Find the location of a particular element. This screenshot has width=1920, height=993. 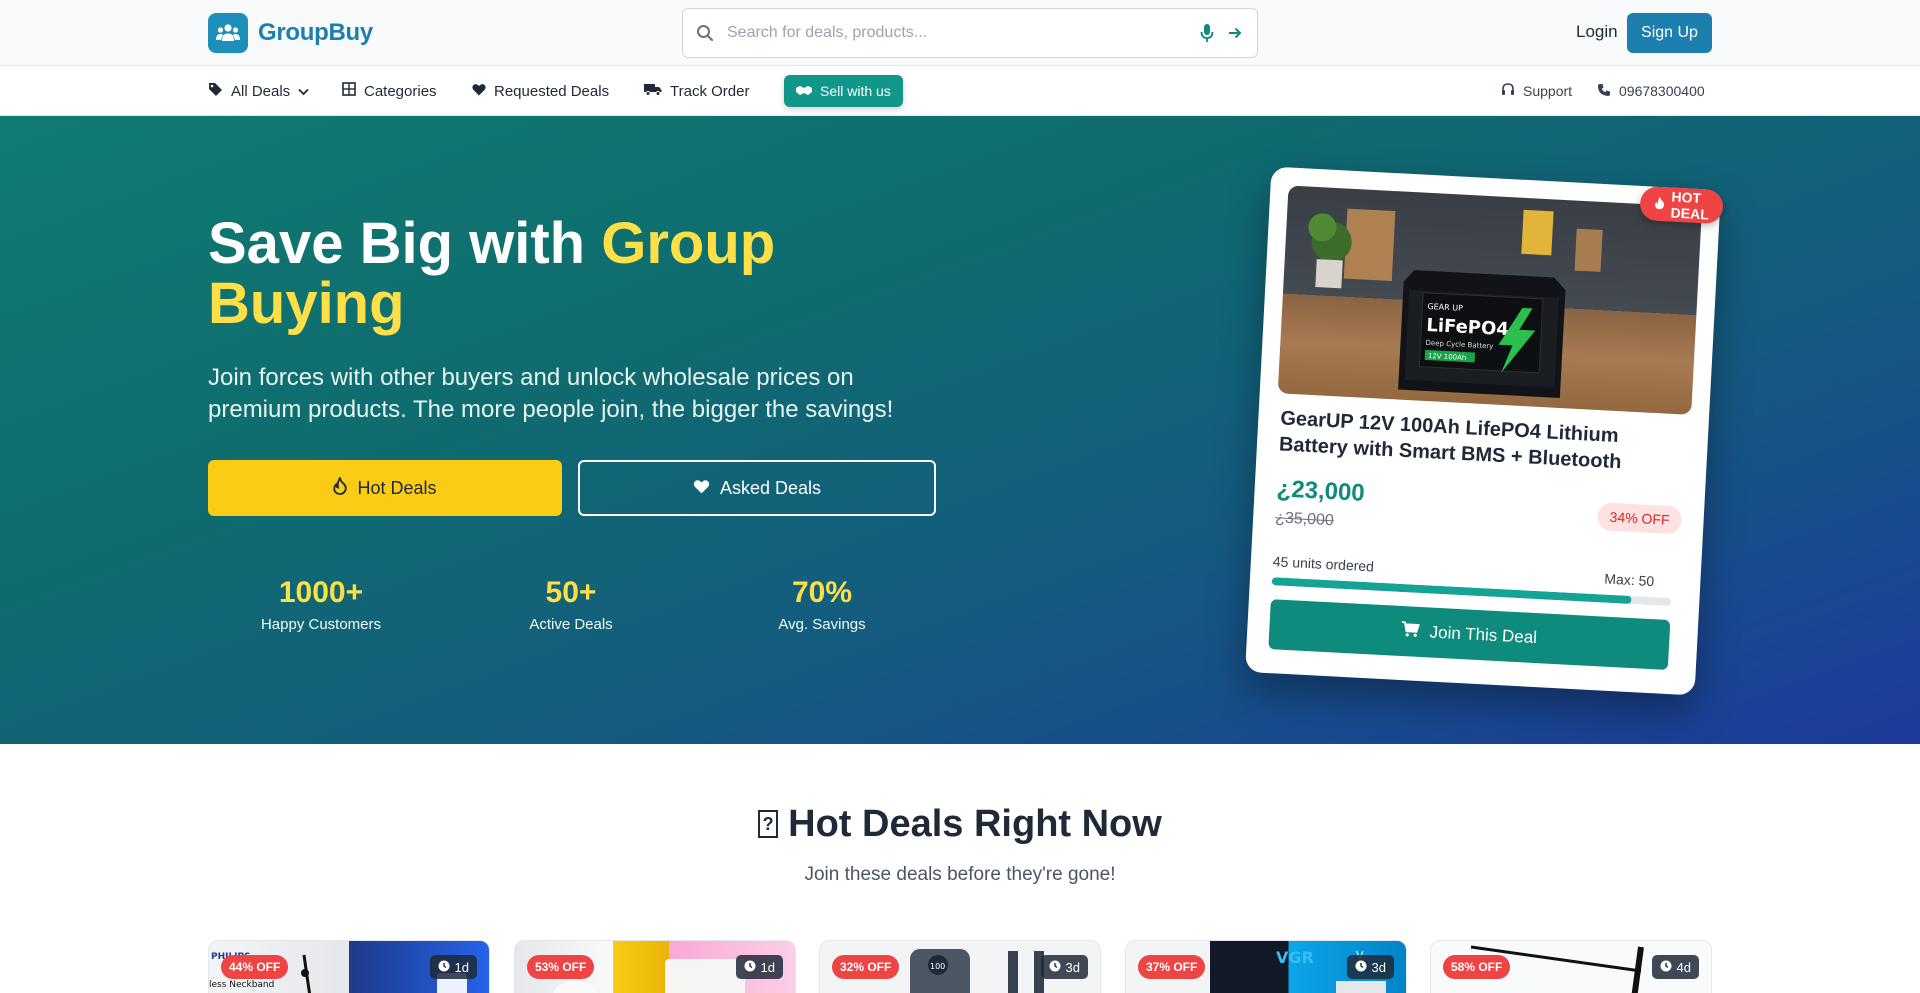

grid-icon is located at coordinates (349, 91).